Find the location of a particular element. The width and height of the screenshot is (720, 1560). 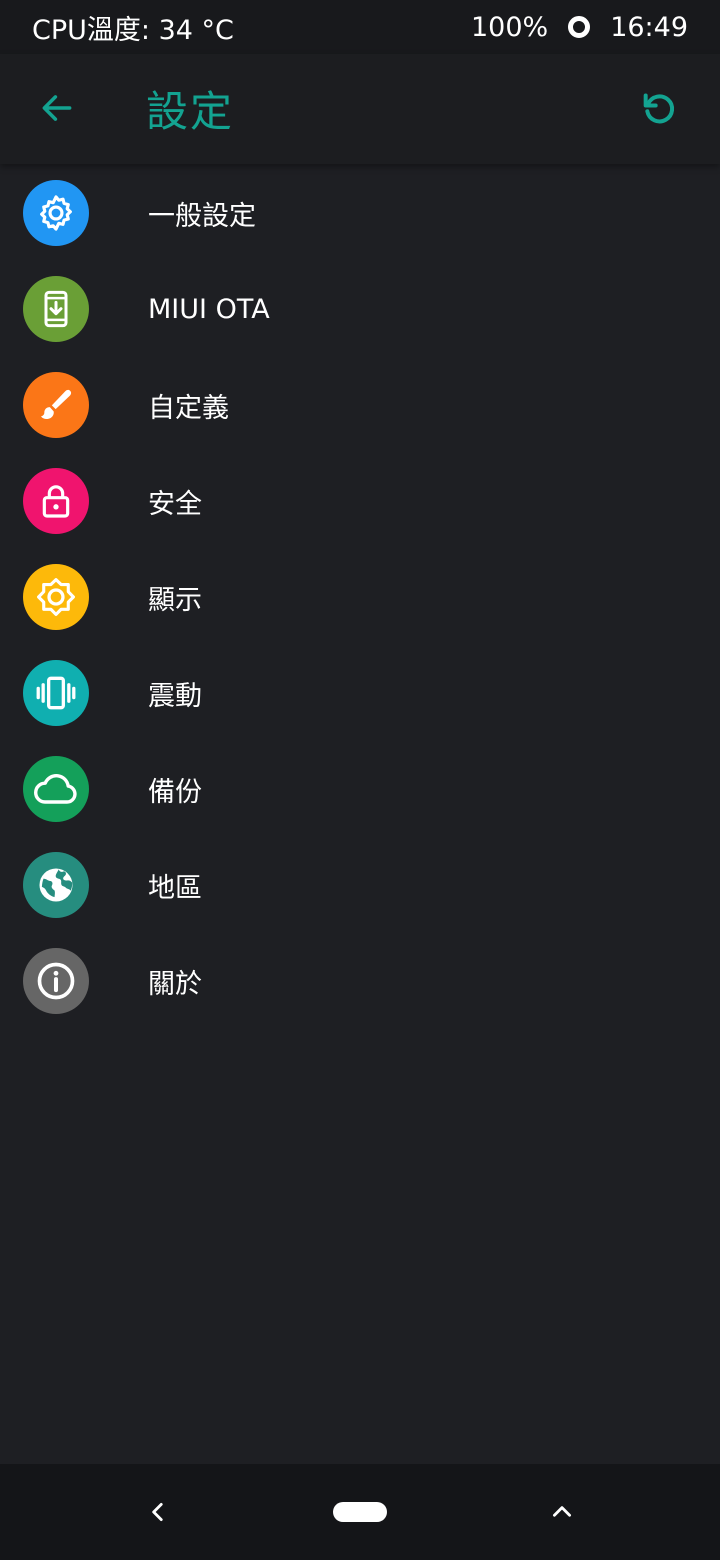

navigation-bar is located at coordinates (360, 1512).